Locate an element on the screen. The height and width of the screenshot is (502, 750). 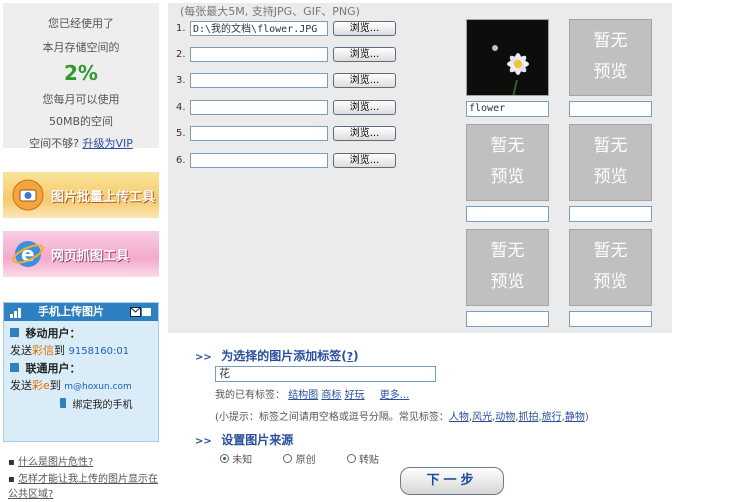
web-grab-tool-label: 网页抓图工具 is located at coordinates (90, 256).